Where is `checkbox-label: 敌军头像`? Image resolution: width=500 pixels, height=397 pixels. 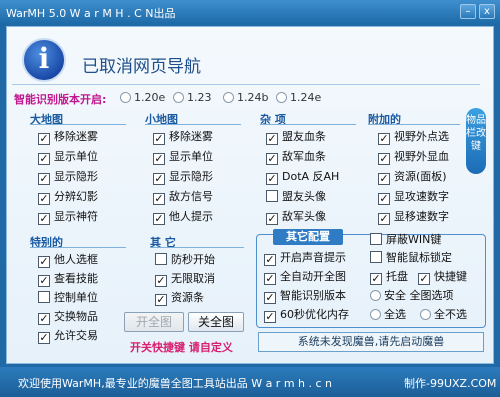 checkbox-label: 敌军头像 is located at coordinates (304, 216).